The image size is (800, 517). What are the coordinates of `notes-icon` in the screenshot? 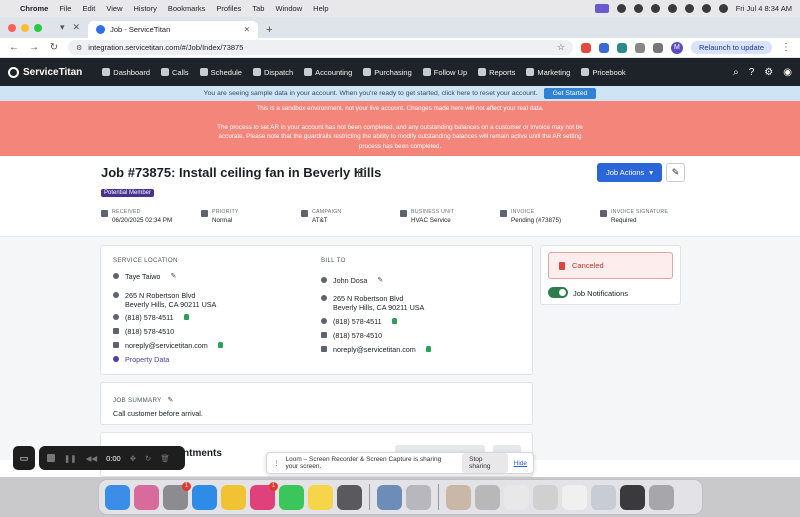 It's located at (320, 497).